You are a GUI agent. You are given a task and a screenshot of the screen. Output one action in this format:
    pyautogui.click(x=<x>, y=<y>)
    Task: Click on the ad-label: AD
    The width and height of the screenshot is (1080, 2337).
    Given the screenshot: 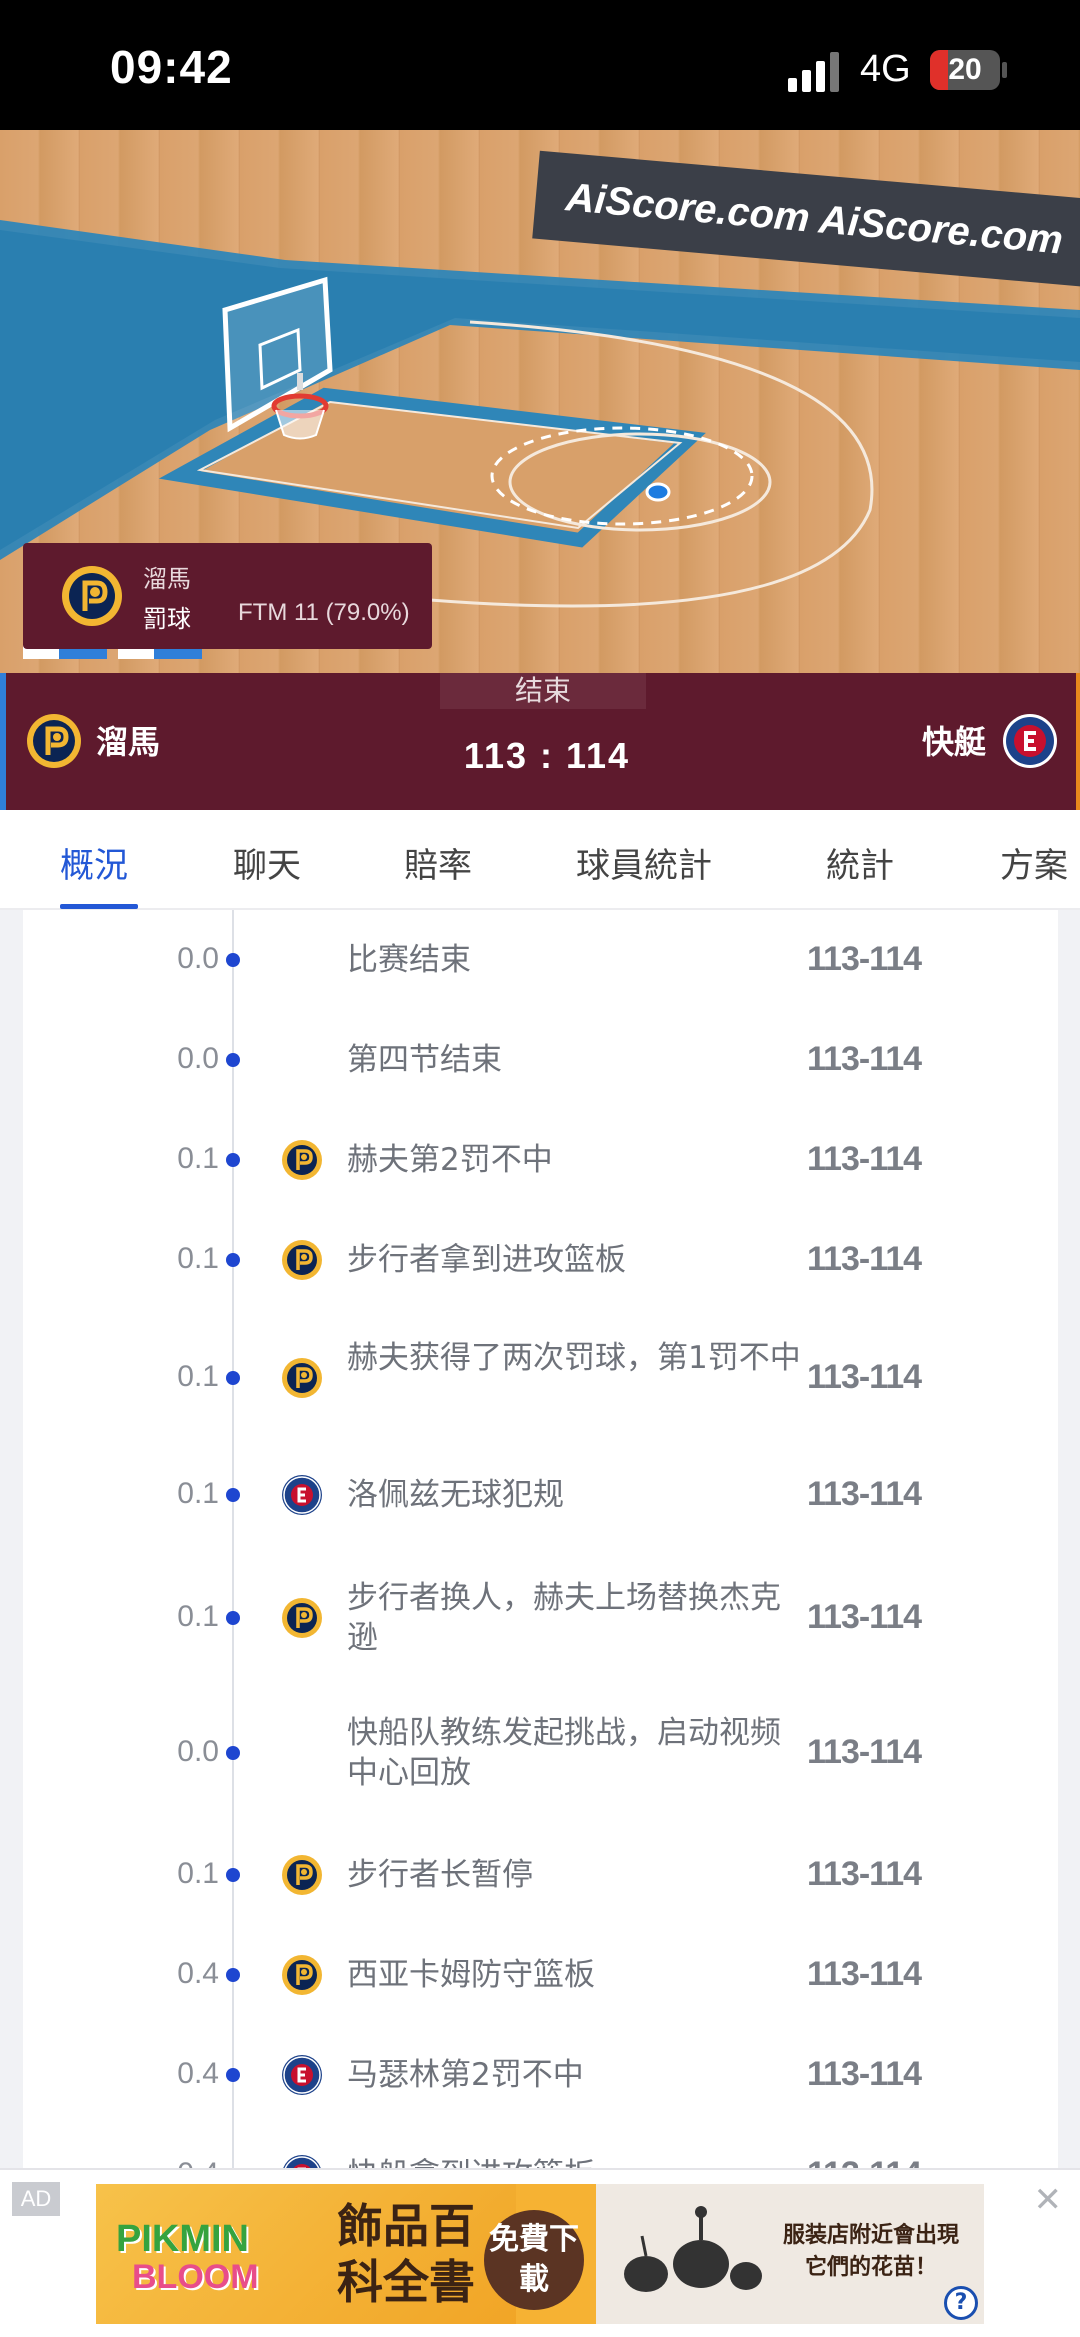 What is the action you would take?
    pyautogui.click(x=36, y=2199)
    